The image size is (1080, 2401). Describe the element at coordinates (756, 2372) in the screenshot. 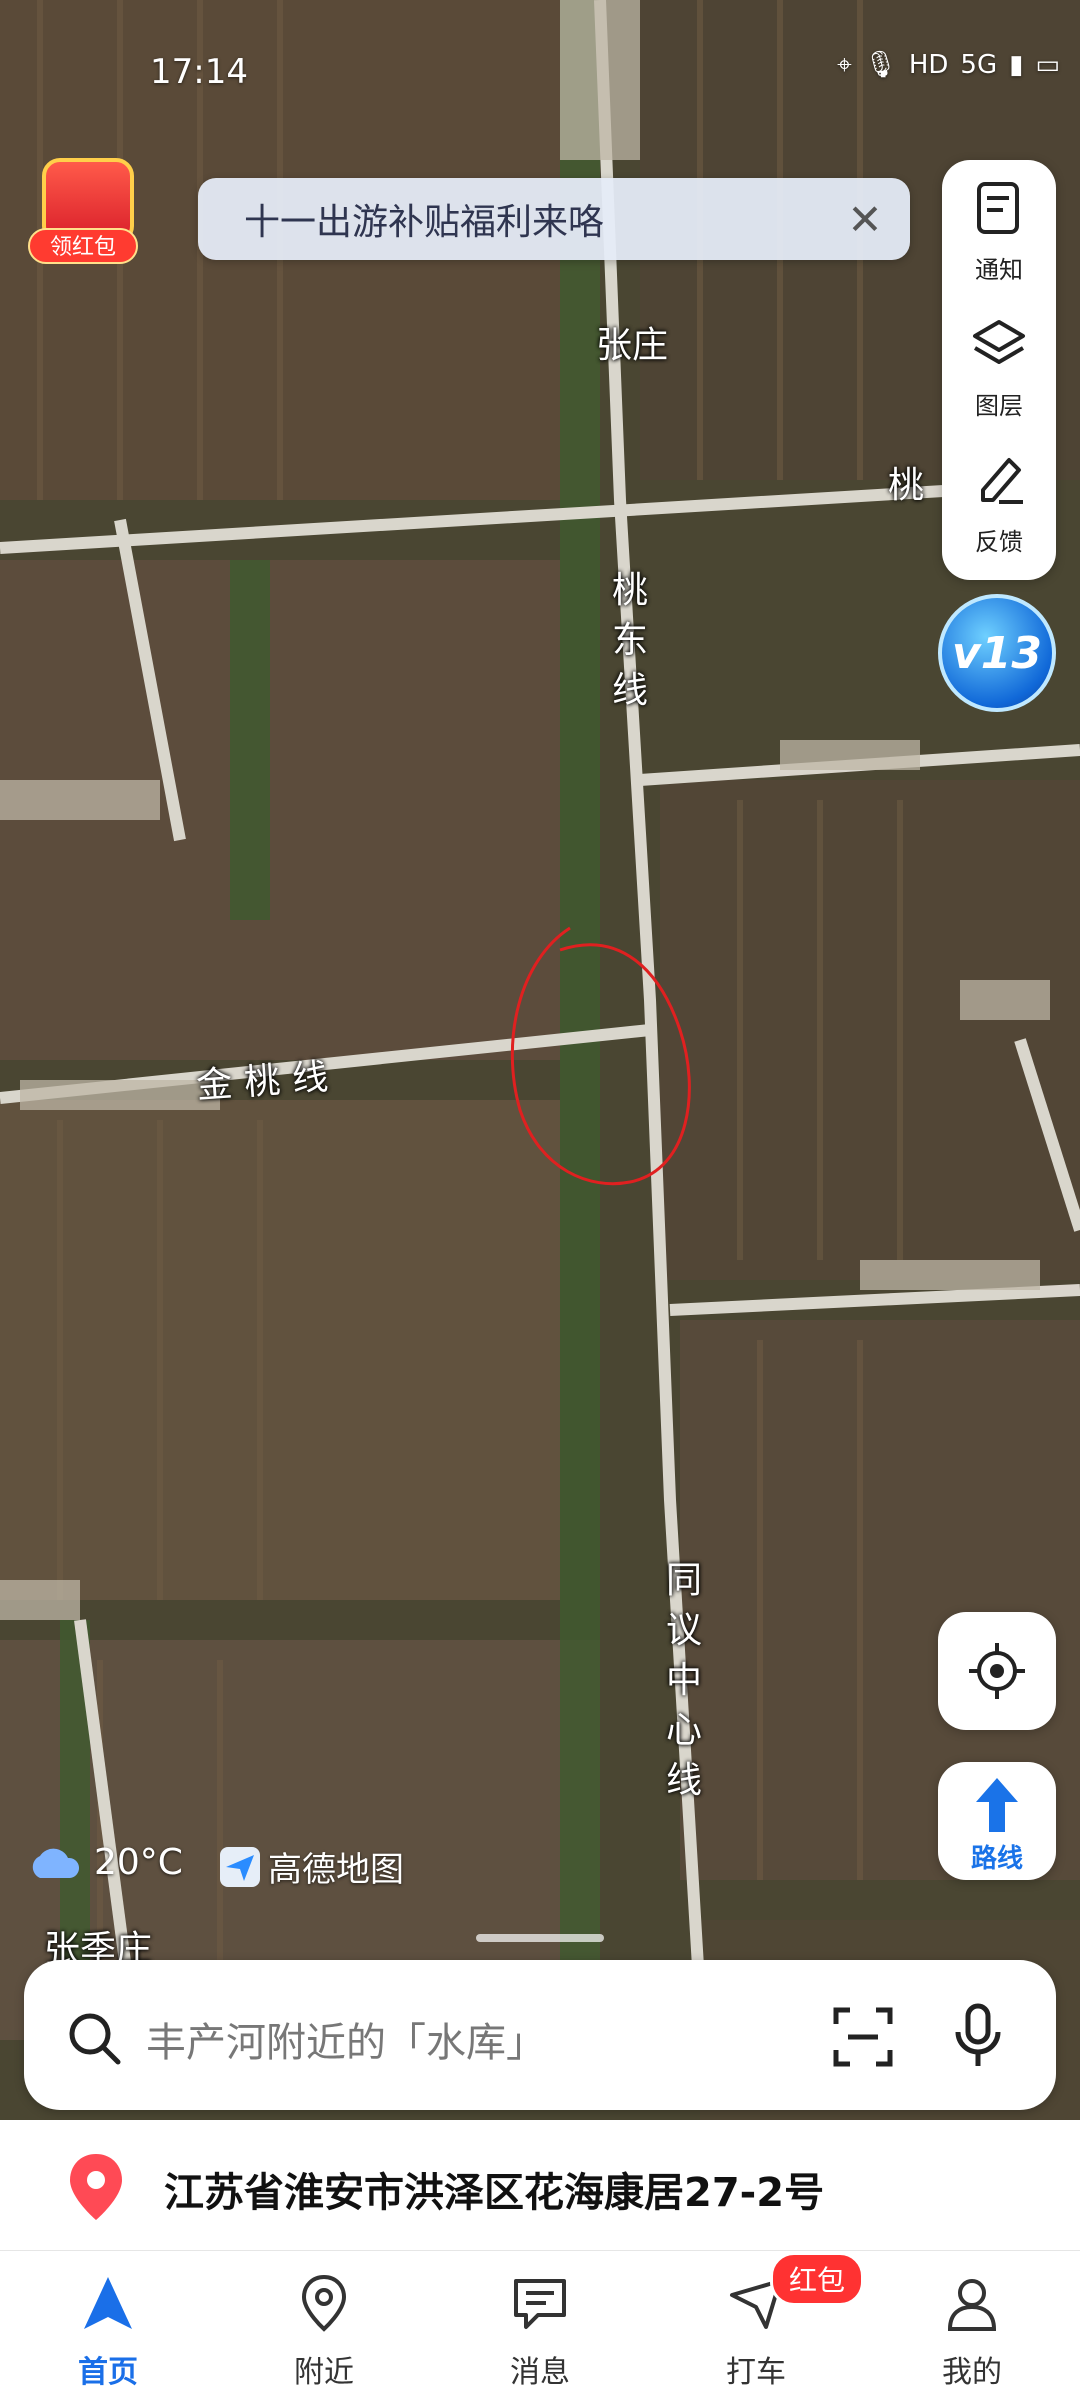

I see `tab-taxi-label: 打车` at that location.